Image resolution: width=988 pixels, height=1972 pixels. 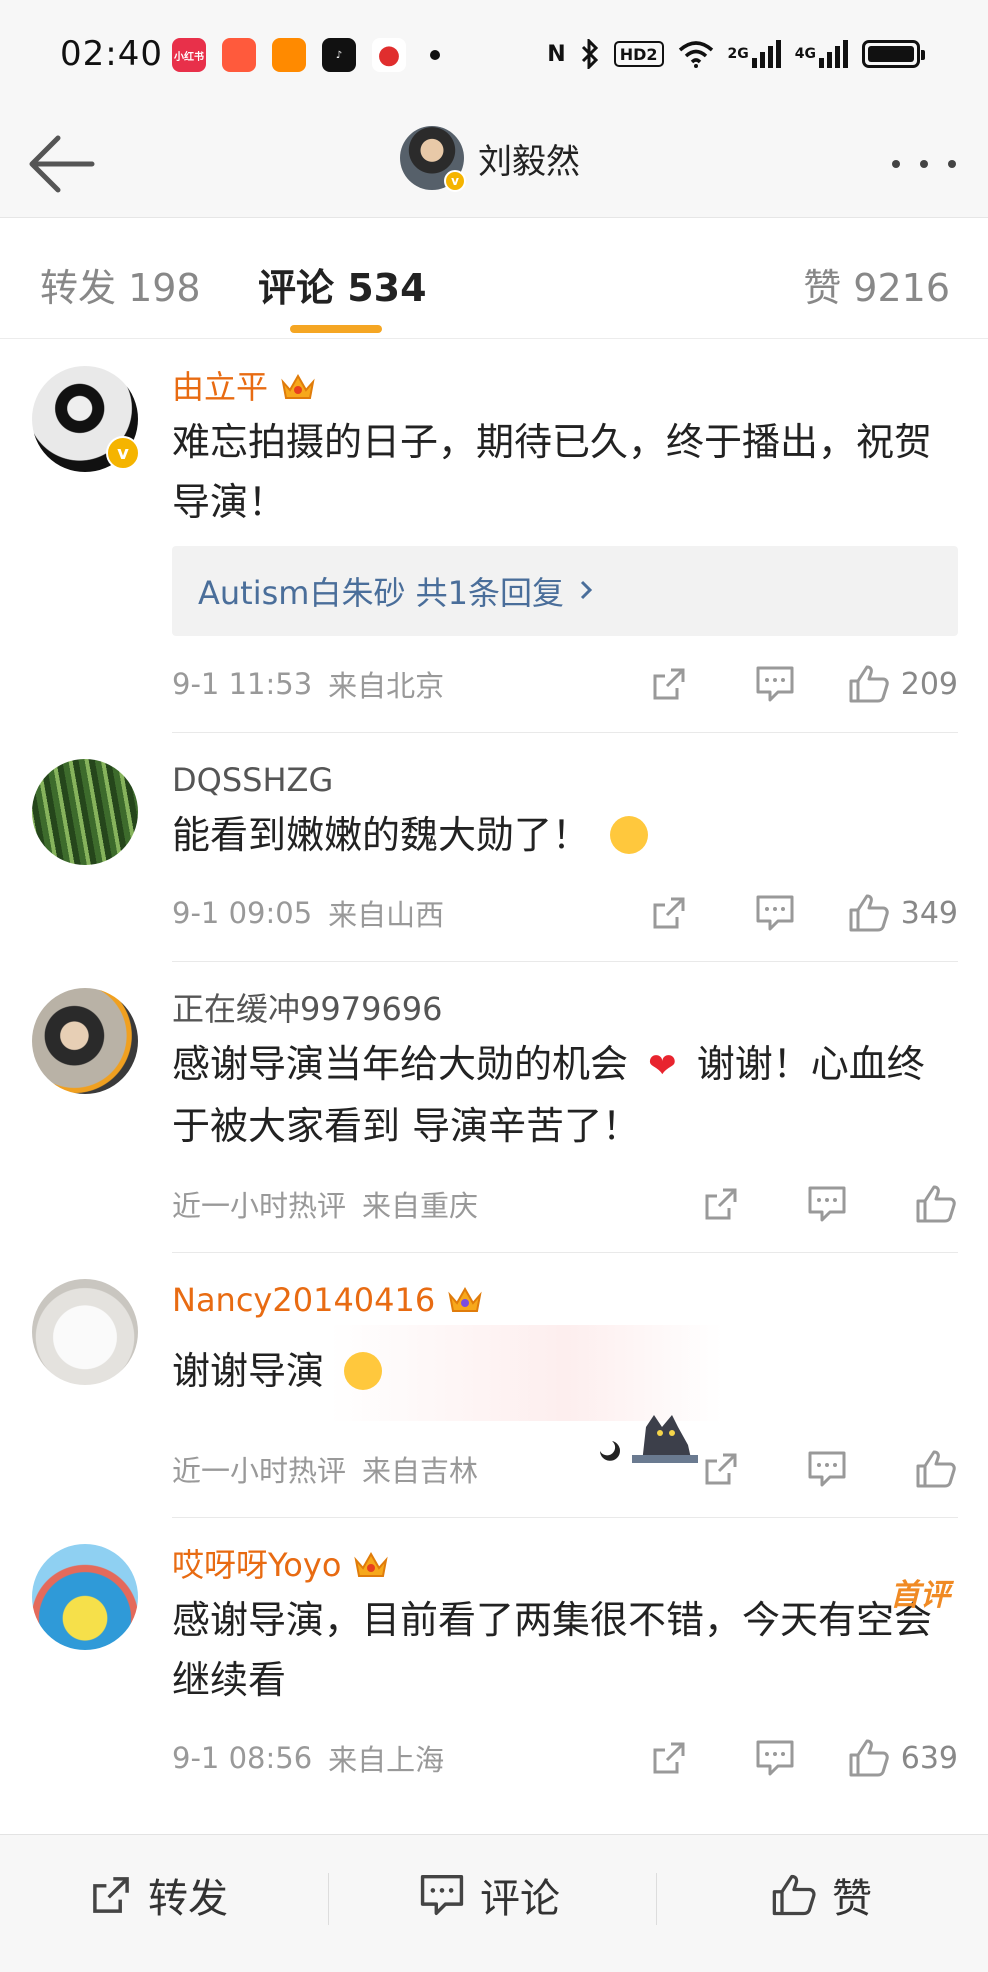 I want to click on active-tab-indicator, so click(x=336, y=329).